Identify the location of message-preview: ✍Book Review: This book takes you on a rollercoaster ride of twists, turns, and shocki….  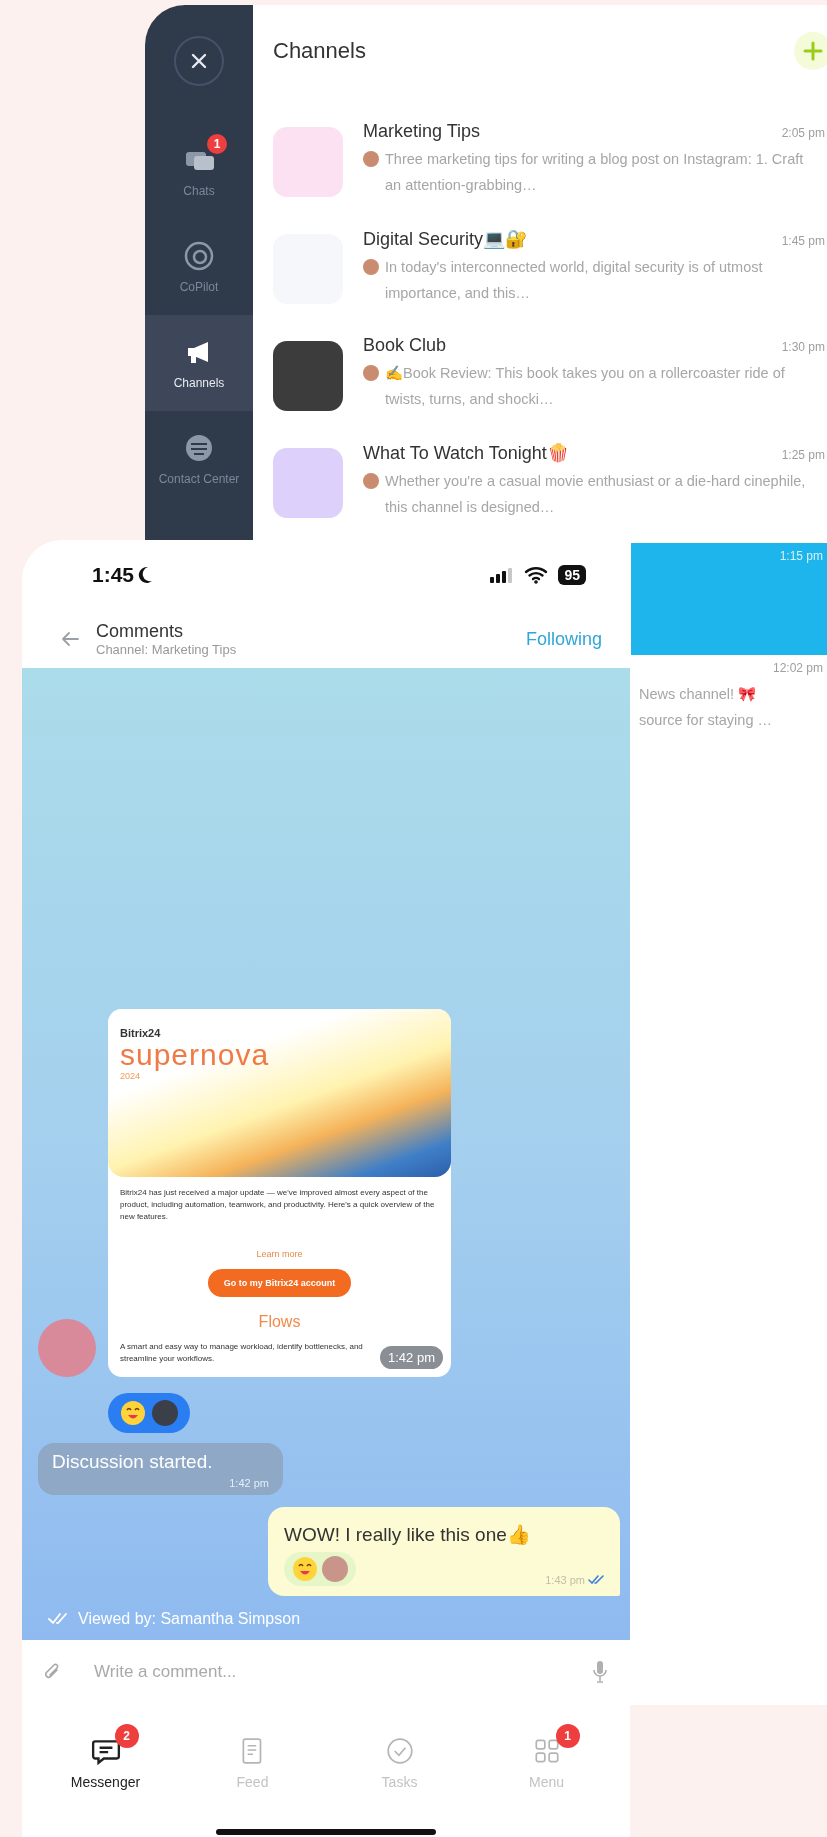
(585, 386).